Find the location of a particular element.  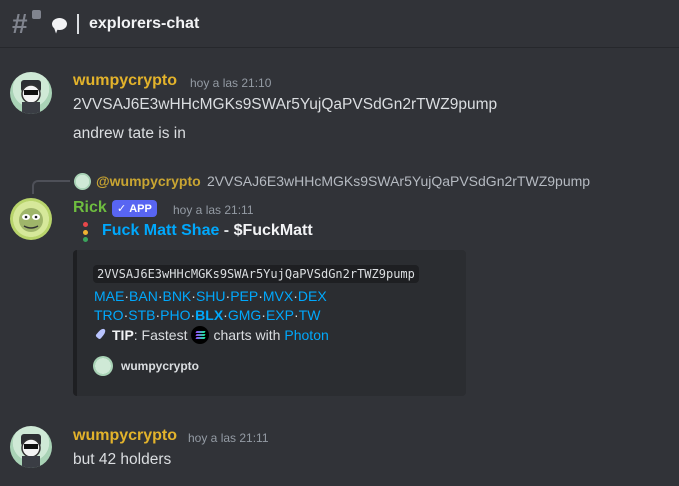

link-bnk: BNK is located at coordinates (176, 296).